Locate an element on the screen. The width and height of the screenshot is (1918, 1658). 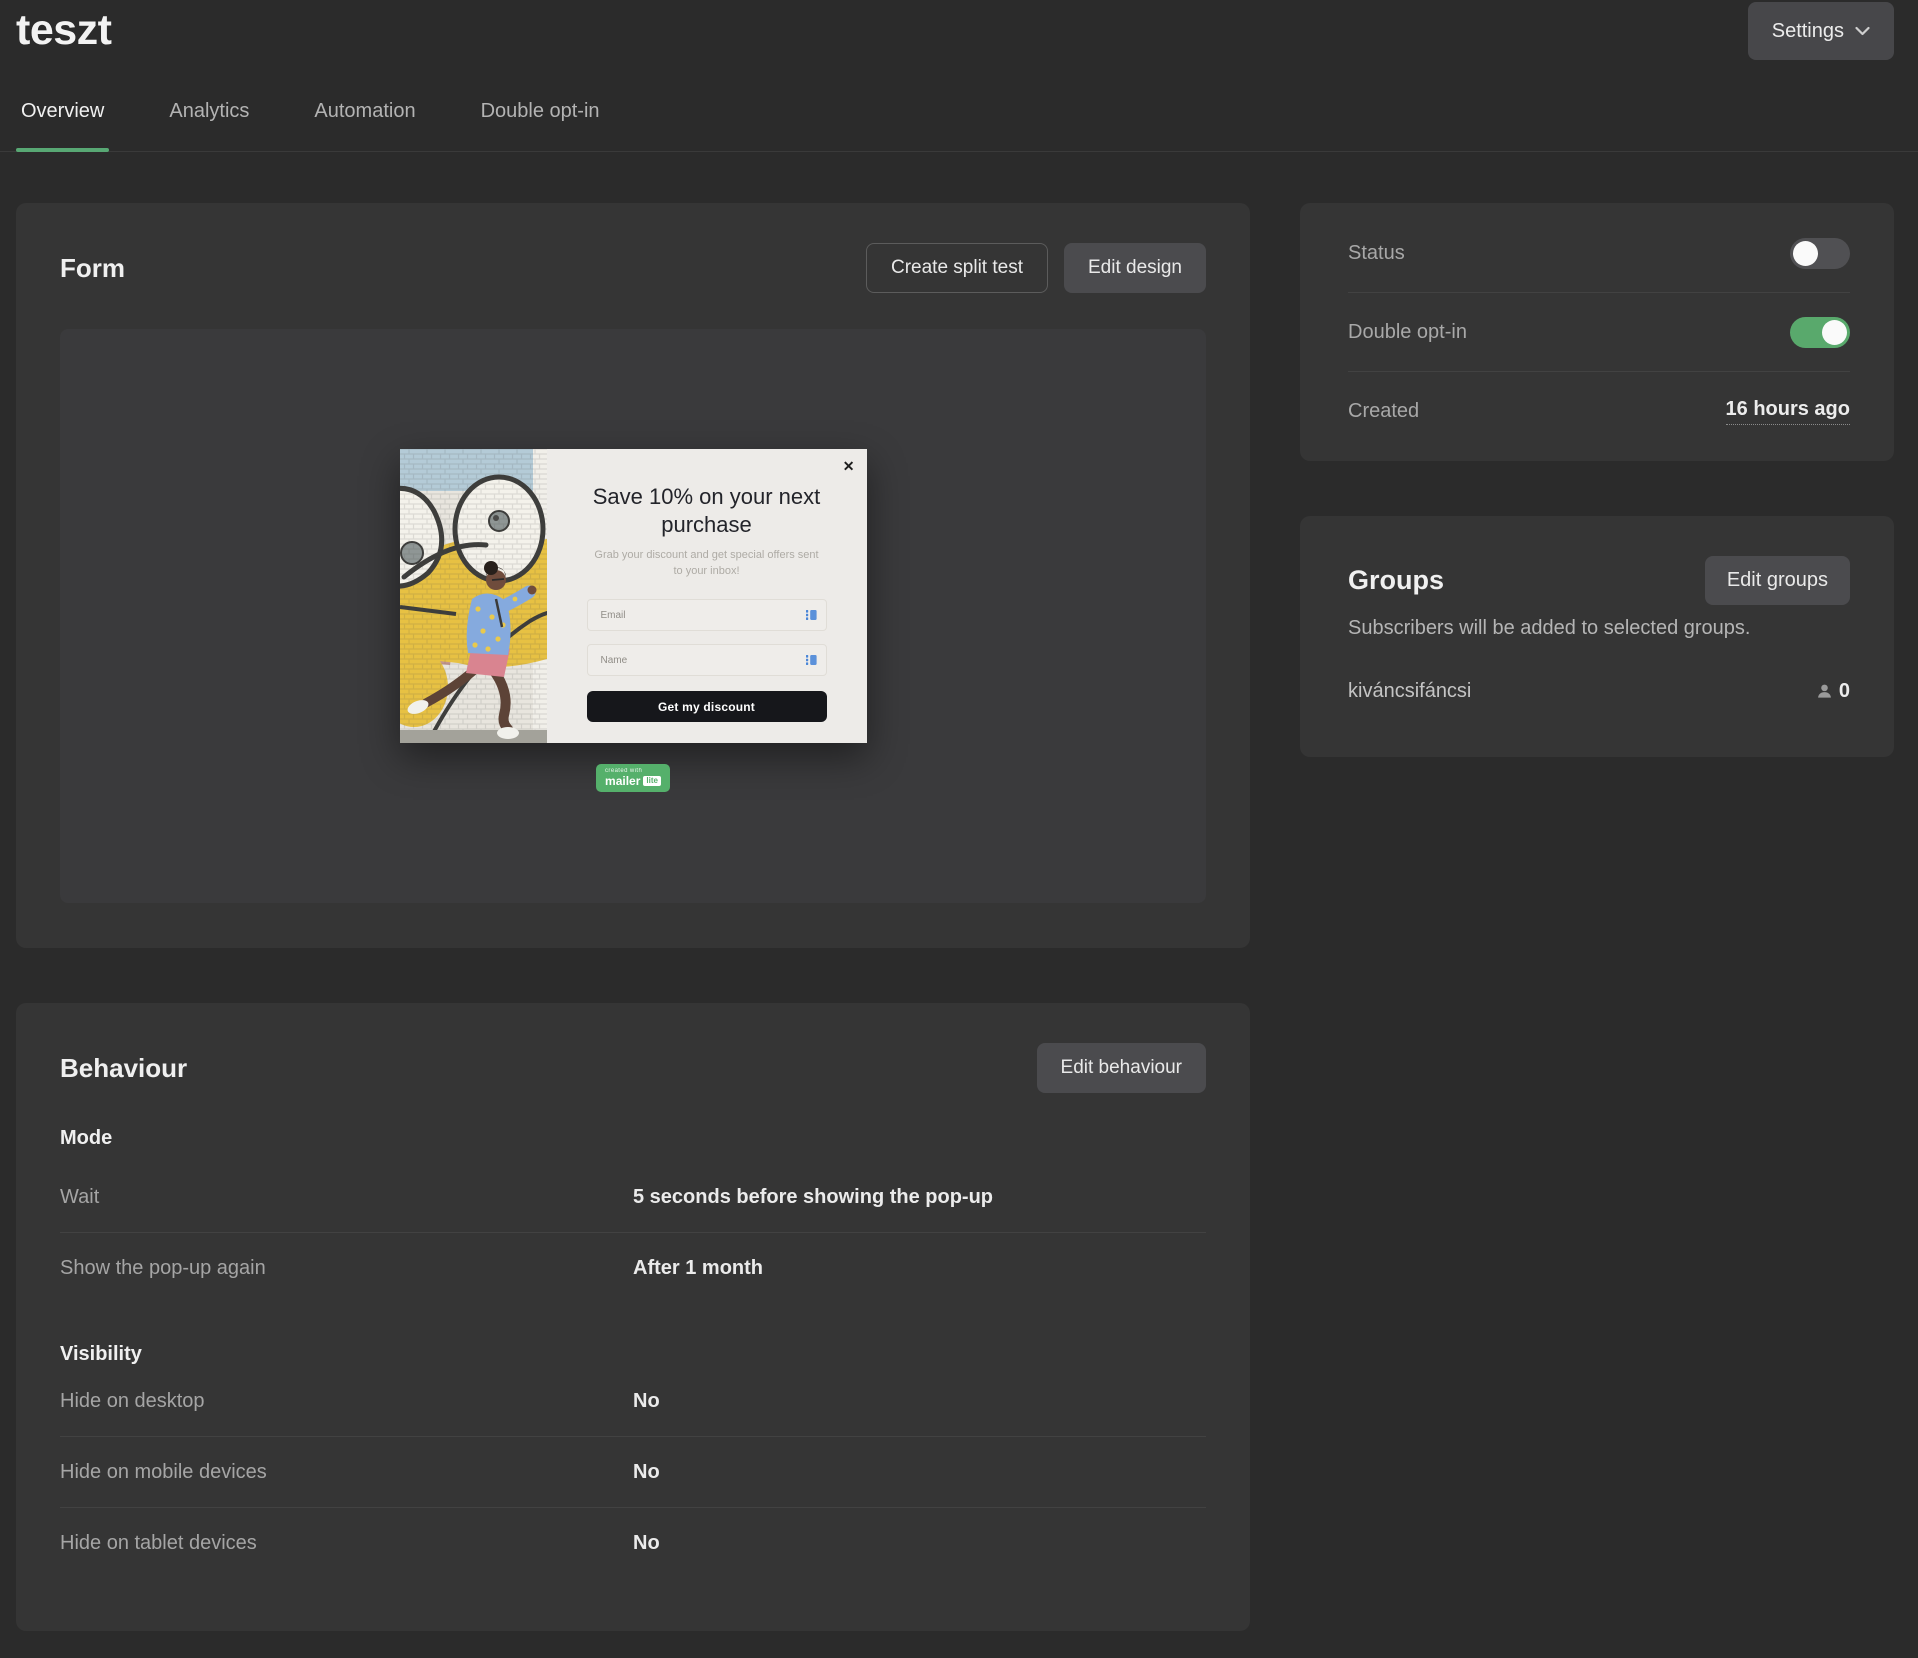
settings-button: Settings is located at coordinates (1820, 31).